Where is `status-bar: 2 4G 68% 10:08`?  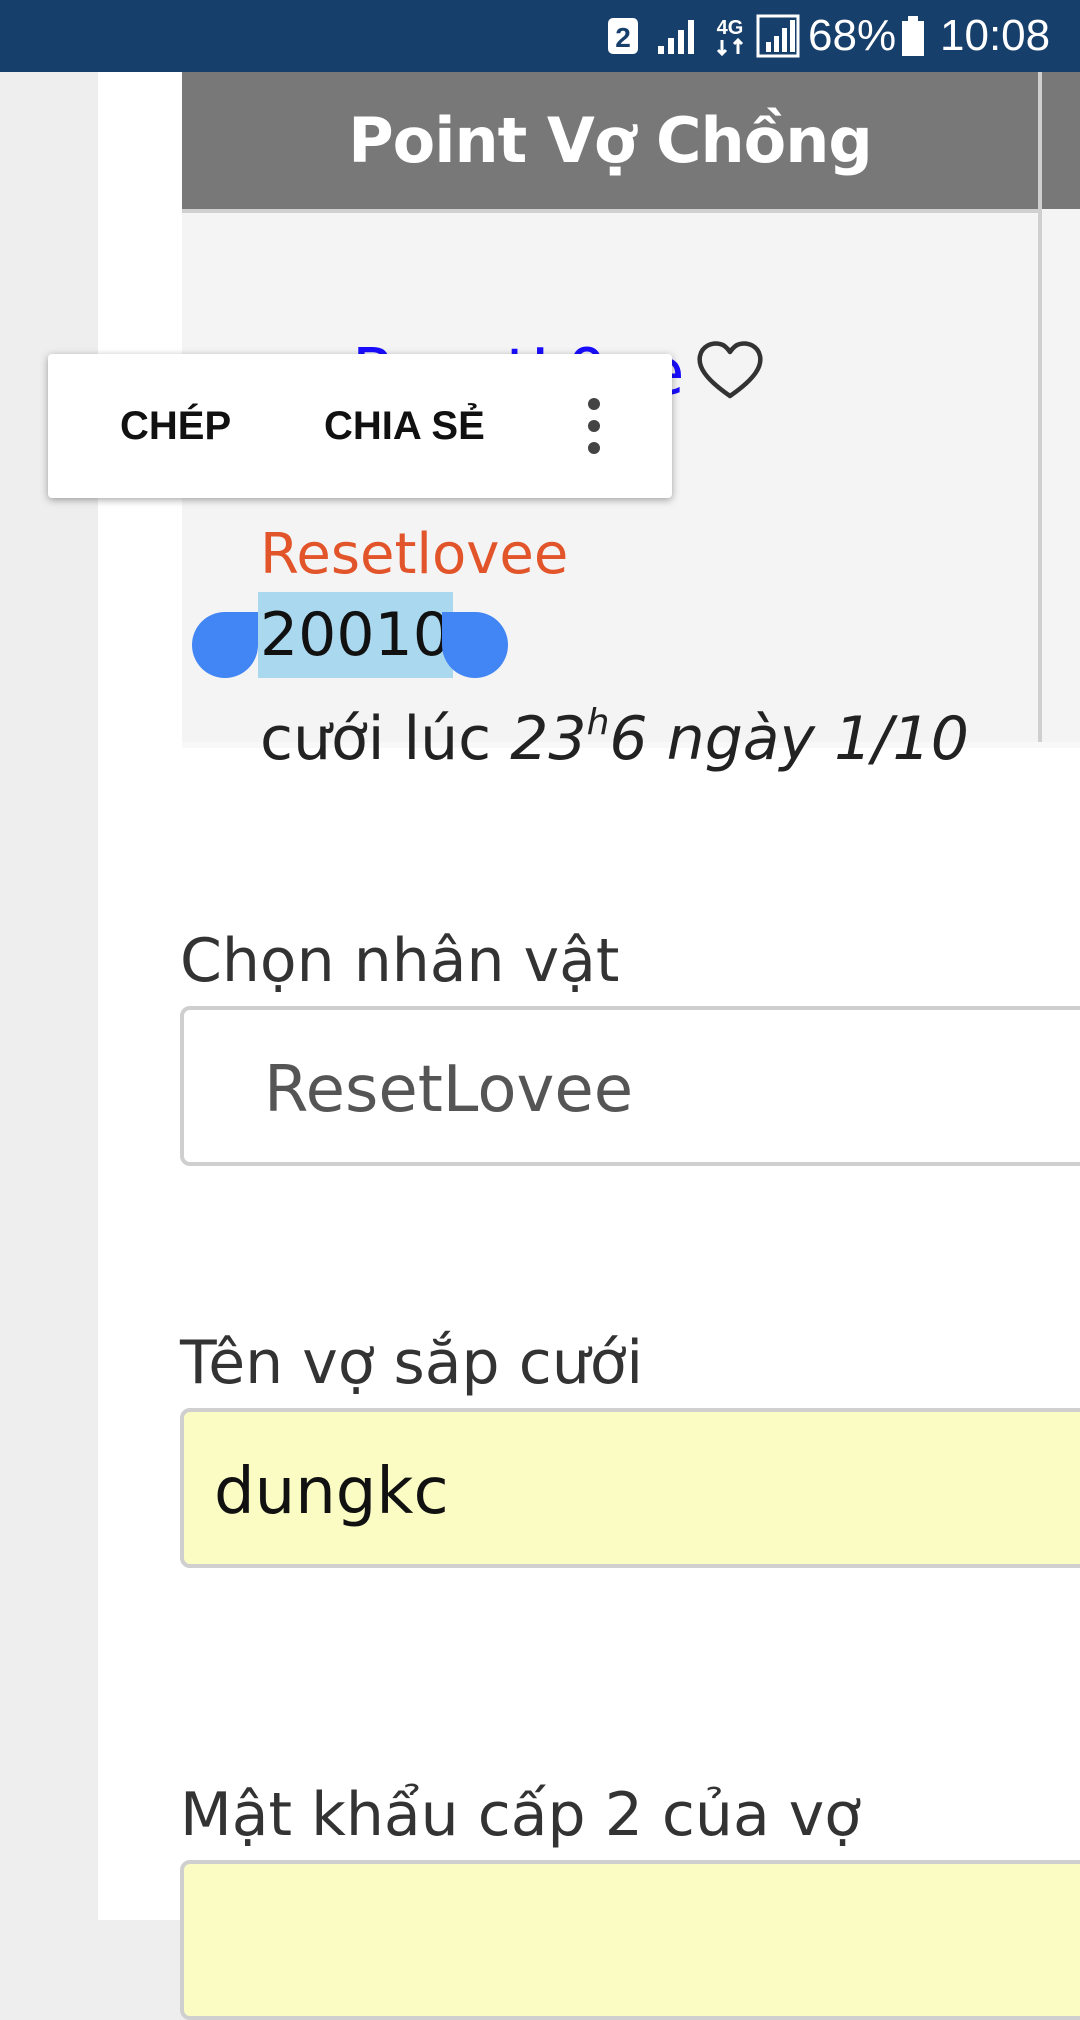
status-bar: 2 4G 68% 10:08 is located at coordinates (540, 36).